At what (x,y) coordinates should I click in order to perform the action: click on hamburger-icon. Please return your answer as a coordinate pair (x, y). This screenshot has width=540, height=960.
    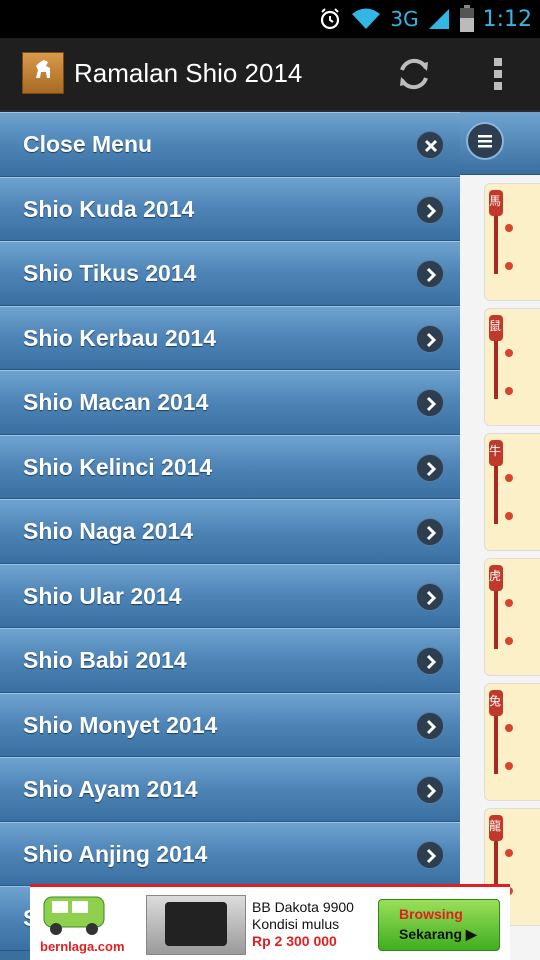
    Looking at the image, I should click on (485, 141).